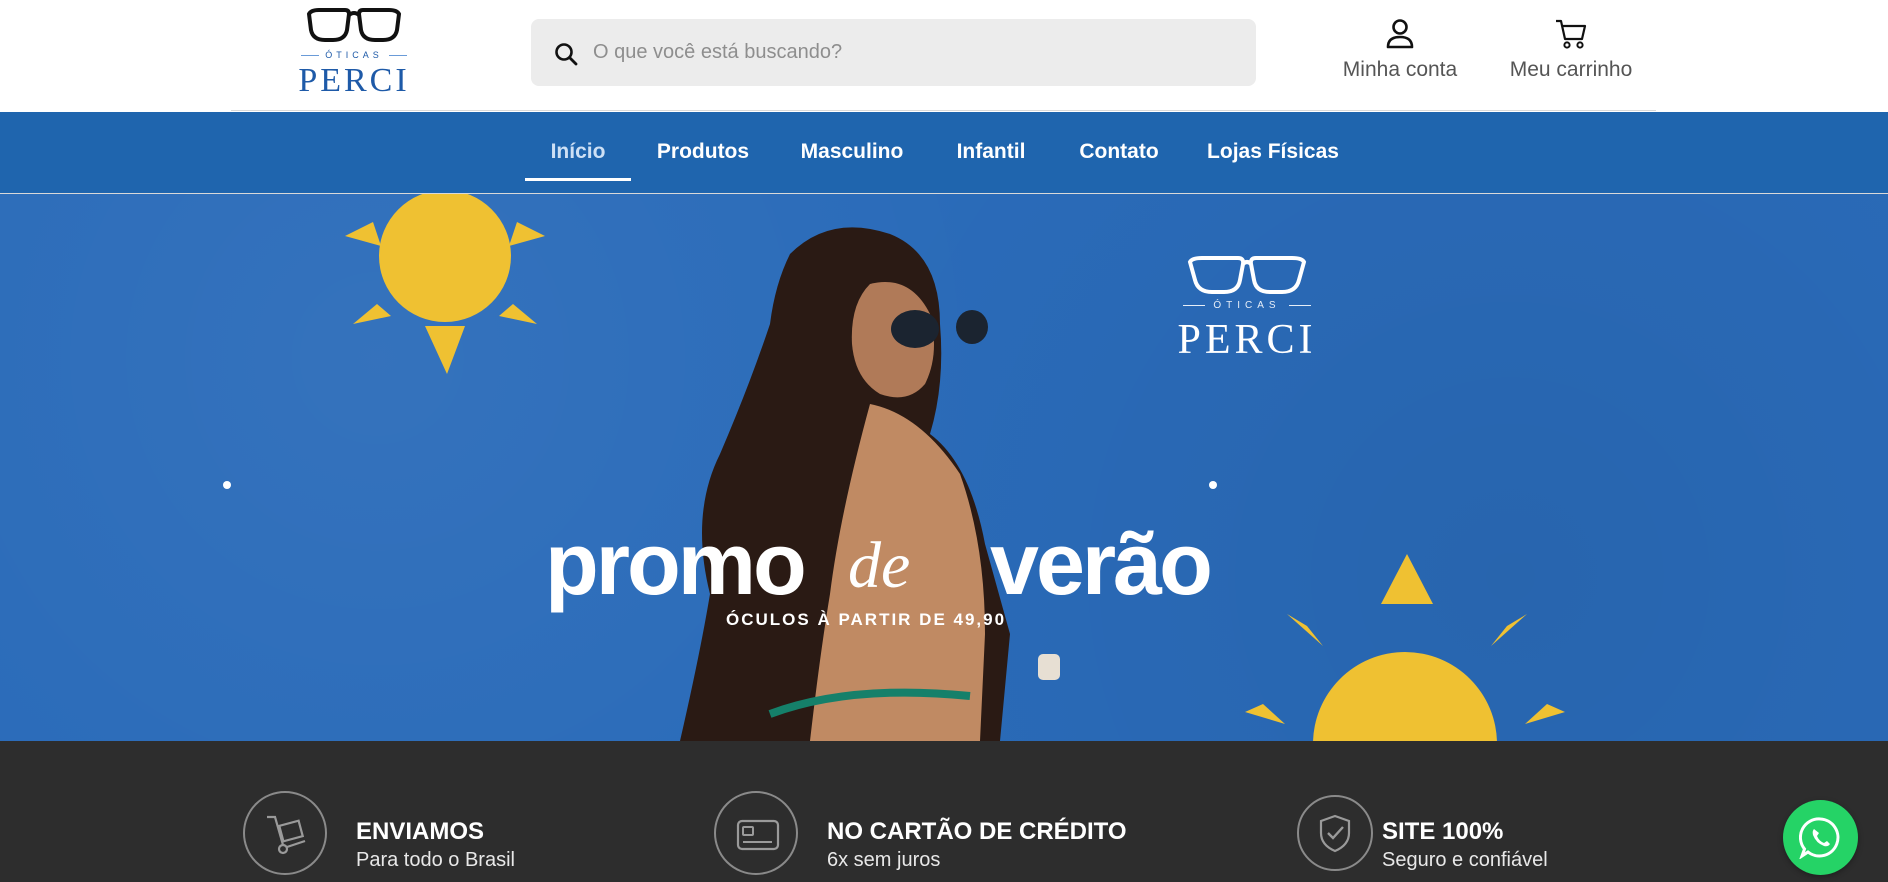 The height and width of the screenshot is (882, 1888). I want to click on nav-item-inicio: Início, so click(578, 153).